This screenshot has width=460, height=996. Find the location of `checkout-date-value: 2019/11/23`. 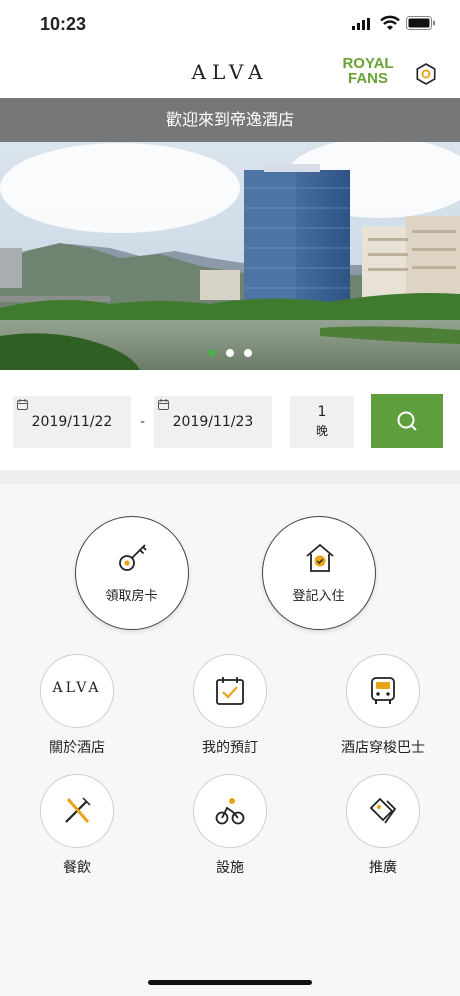

checkout-date-value: 2019/11/23 is located at coordinates (213, 422).